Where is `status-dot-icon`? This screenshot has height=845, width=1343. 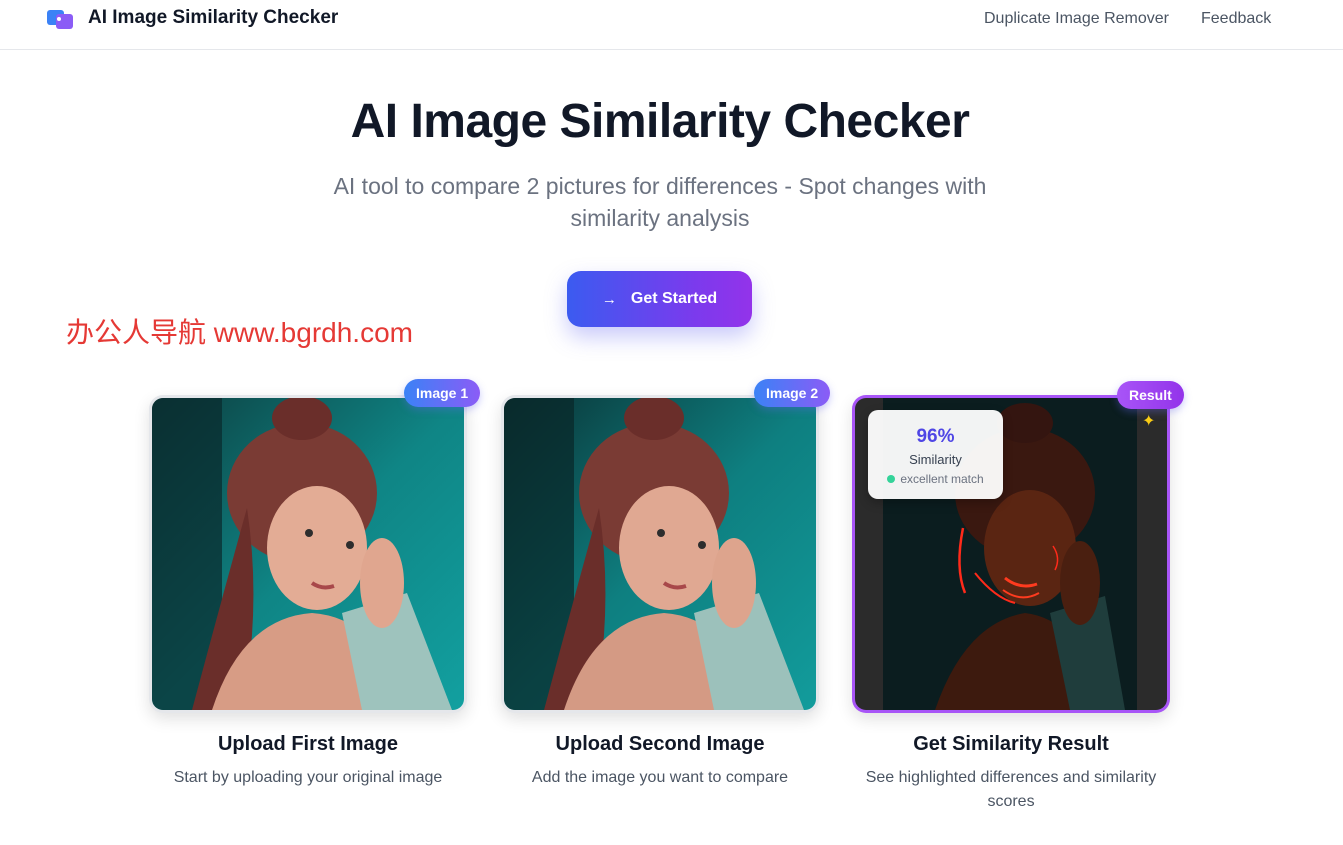 status-dot-icon is located at coordinates (891, 479).